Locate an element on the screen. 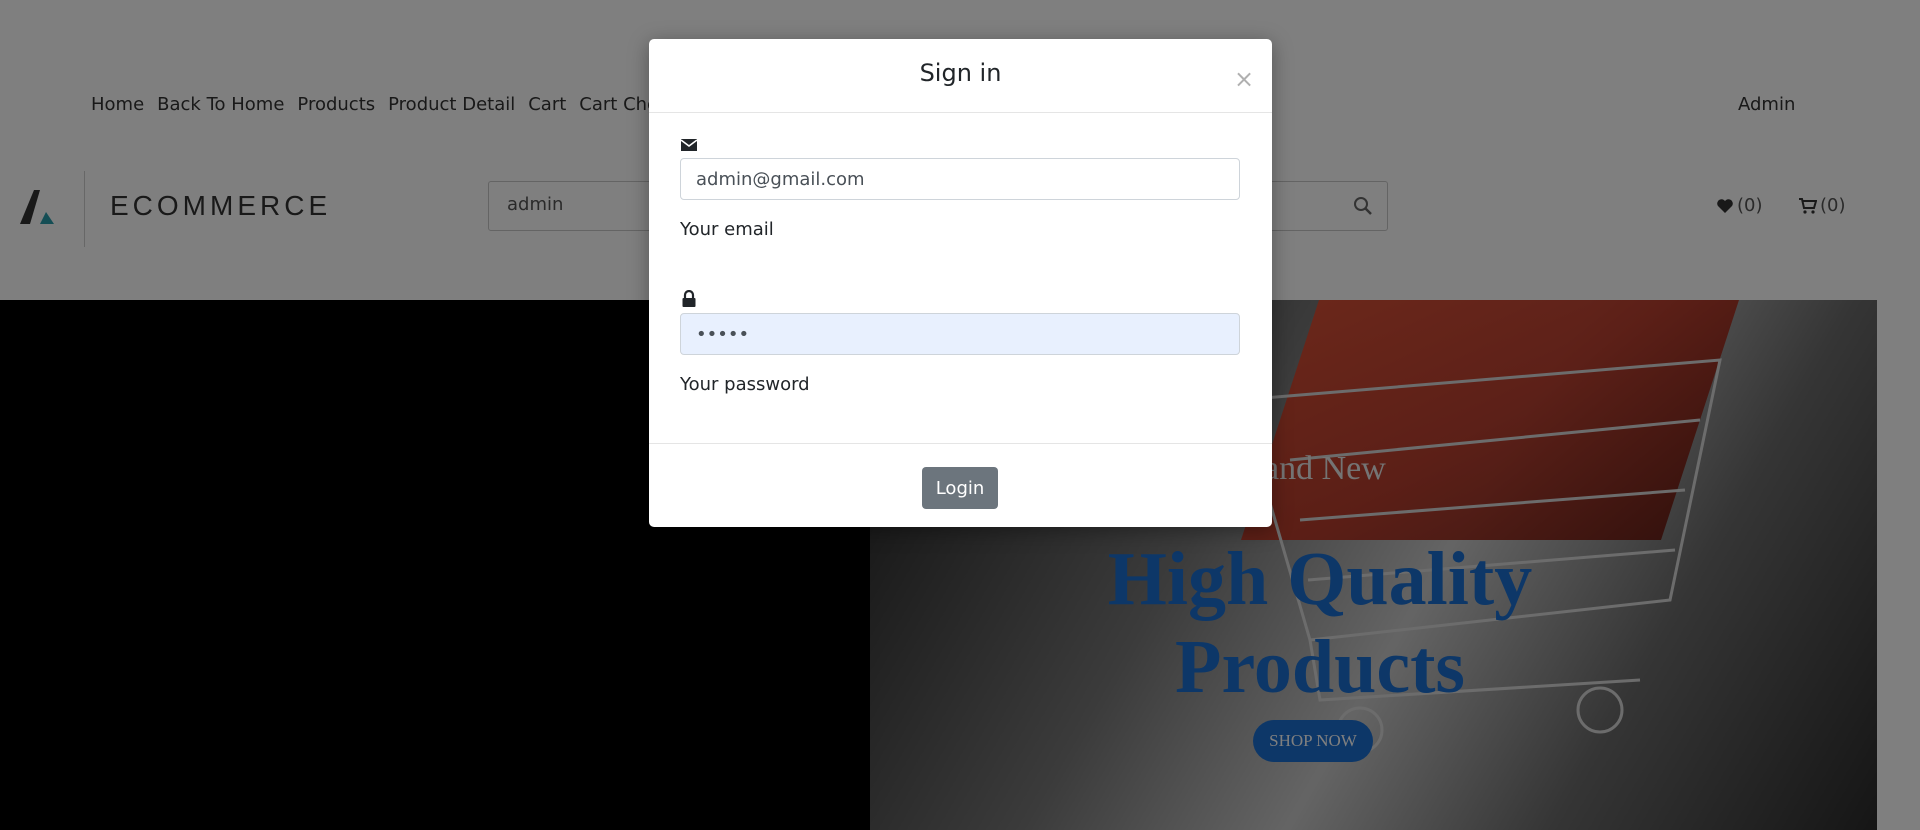 The image size is (1920, 830). email-label: Your email is located at coordinates (727, 229).